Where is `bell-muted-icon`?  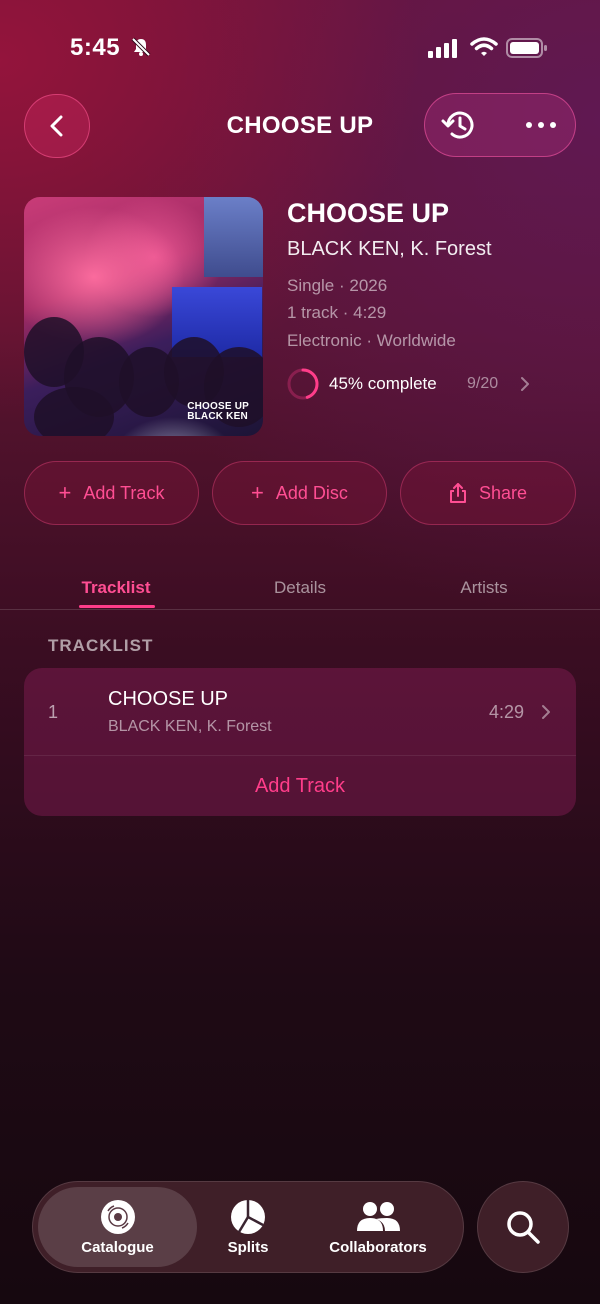 bell-muted-icon is located at coordinates (141, 49).